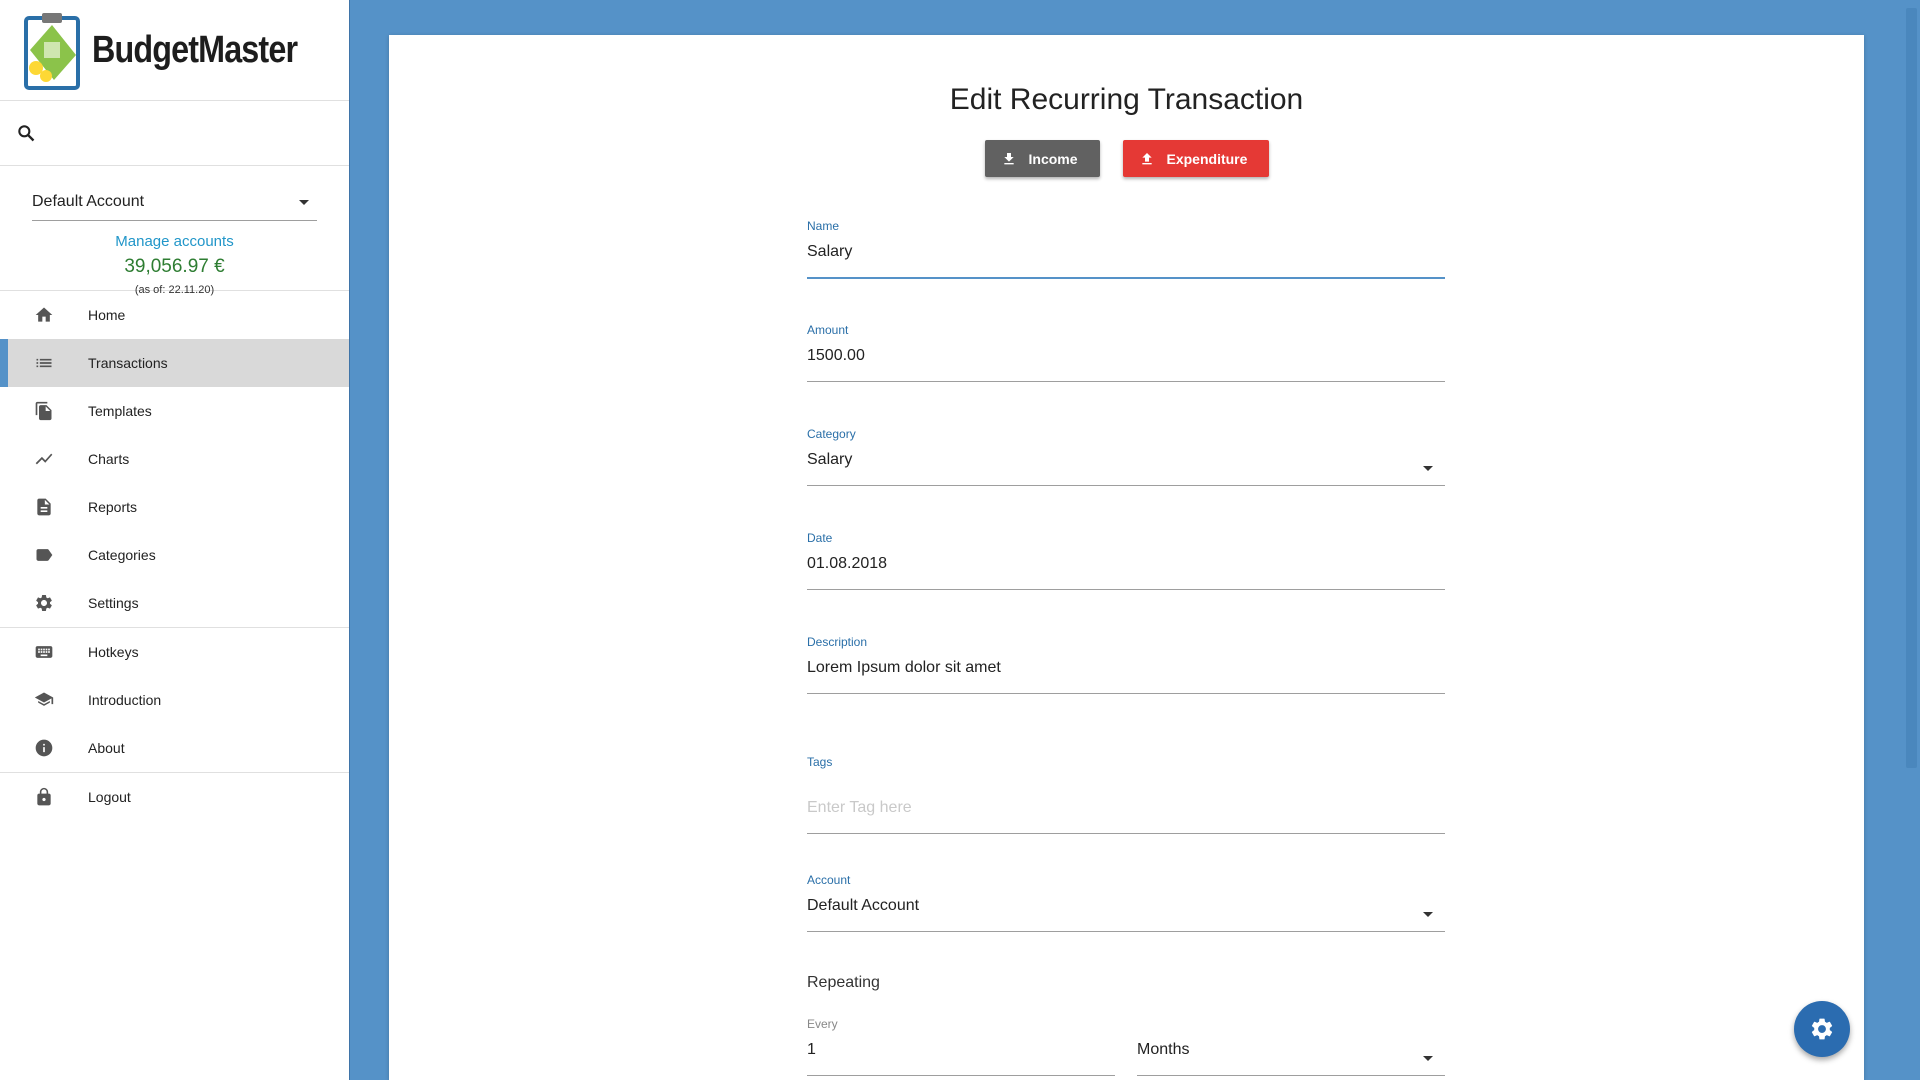  Describe the element at coordinates (128, 363) in the screenshot. I see `sidebar-item-label: Transactions` at that location.